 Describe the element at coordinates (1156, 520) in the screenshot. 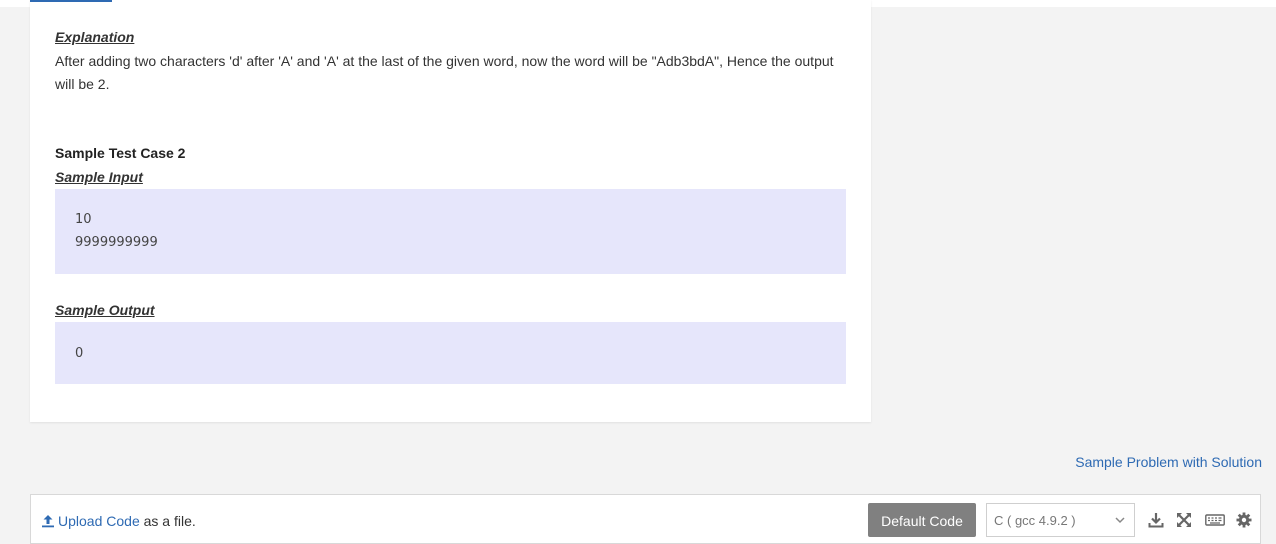

I see `download-icon` at that location.